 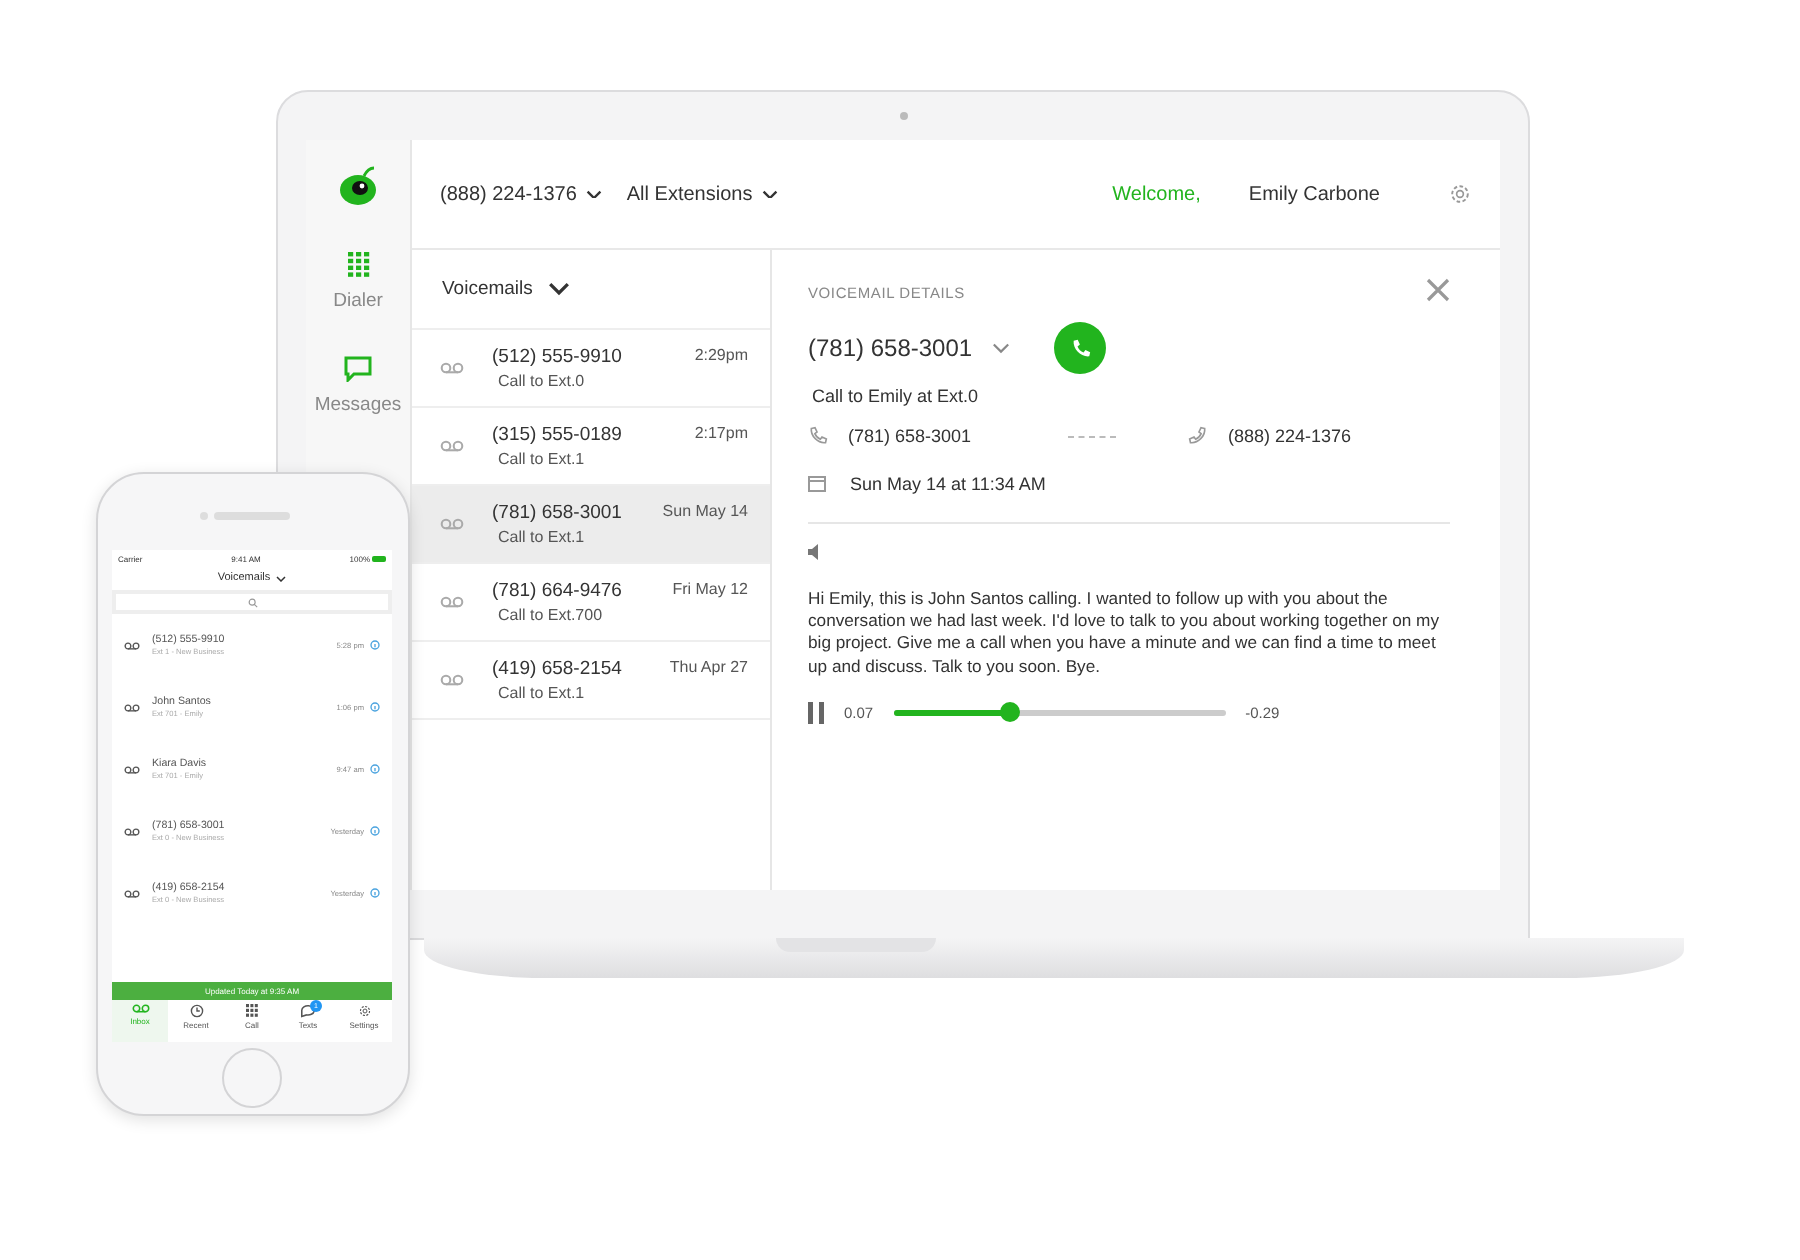 I want to click on call-time: Sun May 14, so click(x=705, y=511).